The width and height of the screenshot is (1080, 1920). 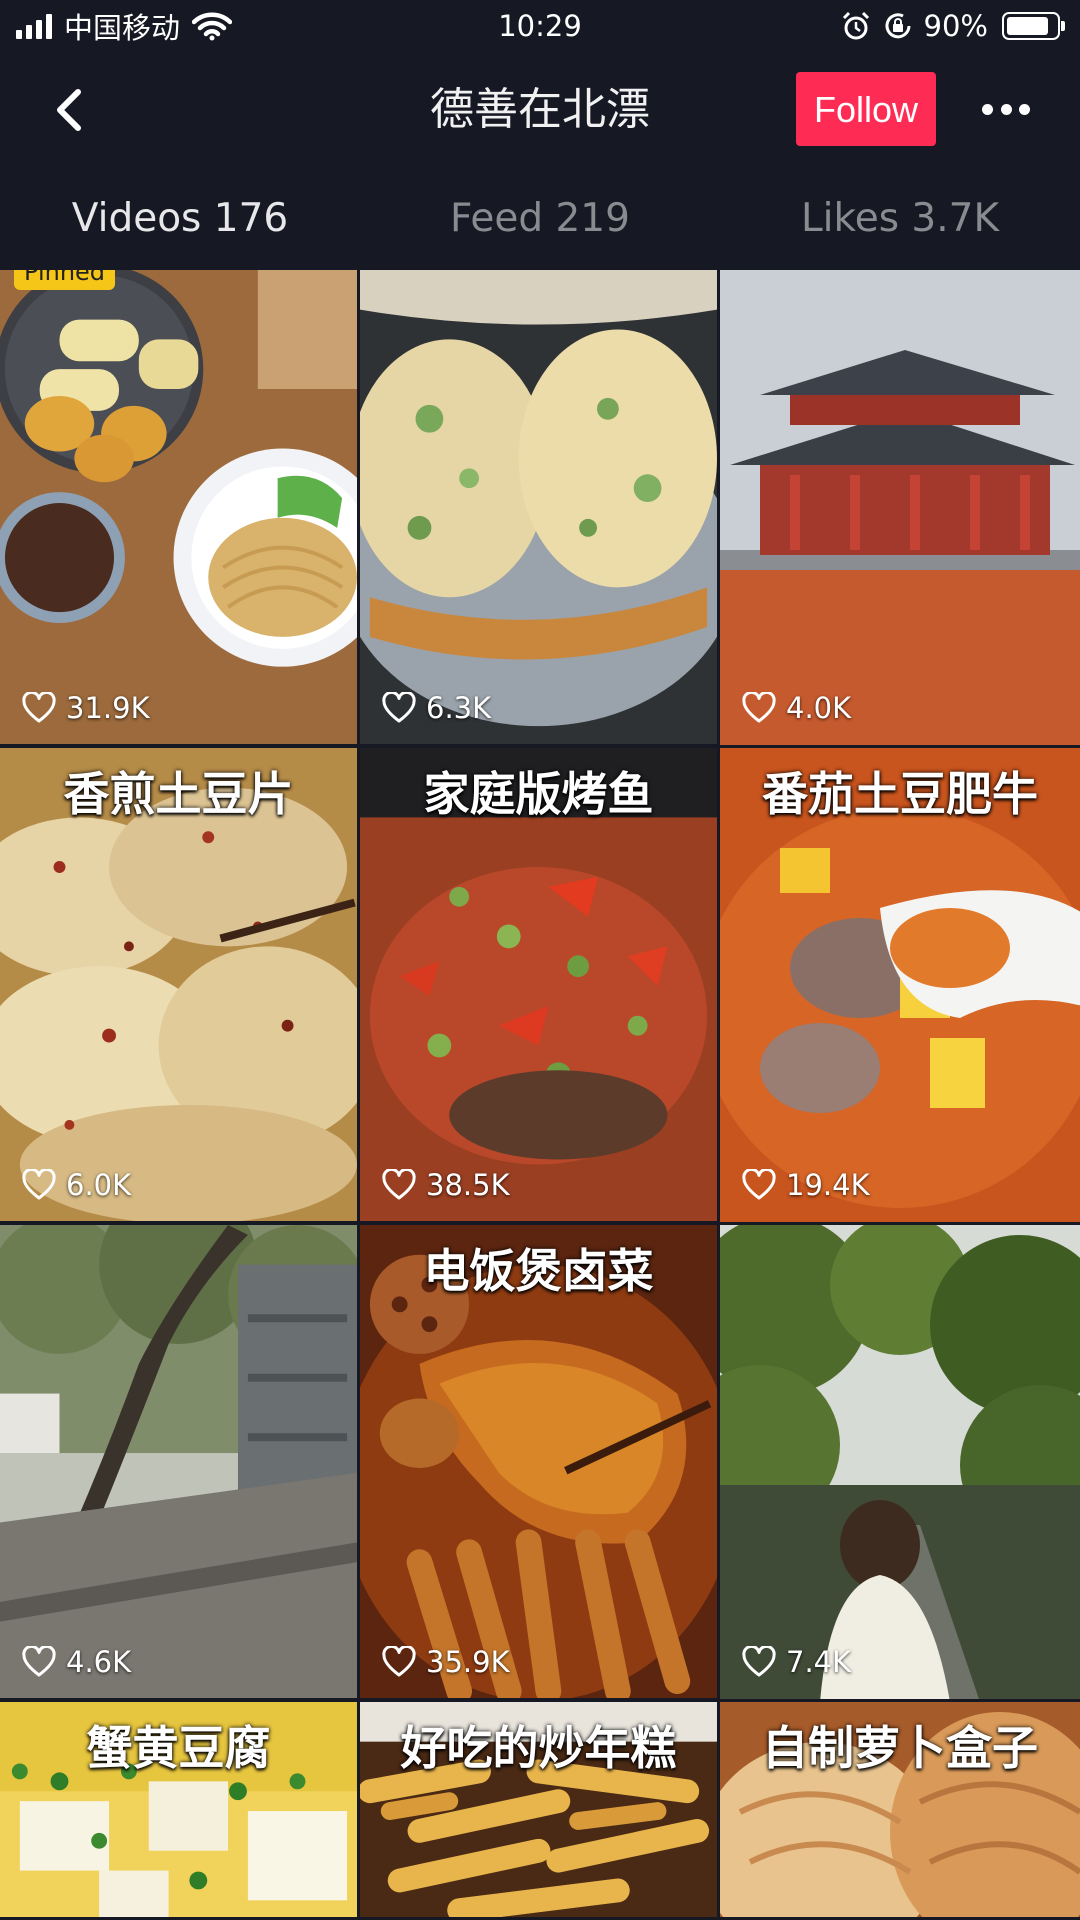 I want to click on video-overlay-title: 自制萝卜盒子, so click(x=900, y=1748).